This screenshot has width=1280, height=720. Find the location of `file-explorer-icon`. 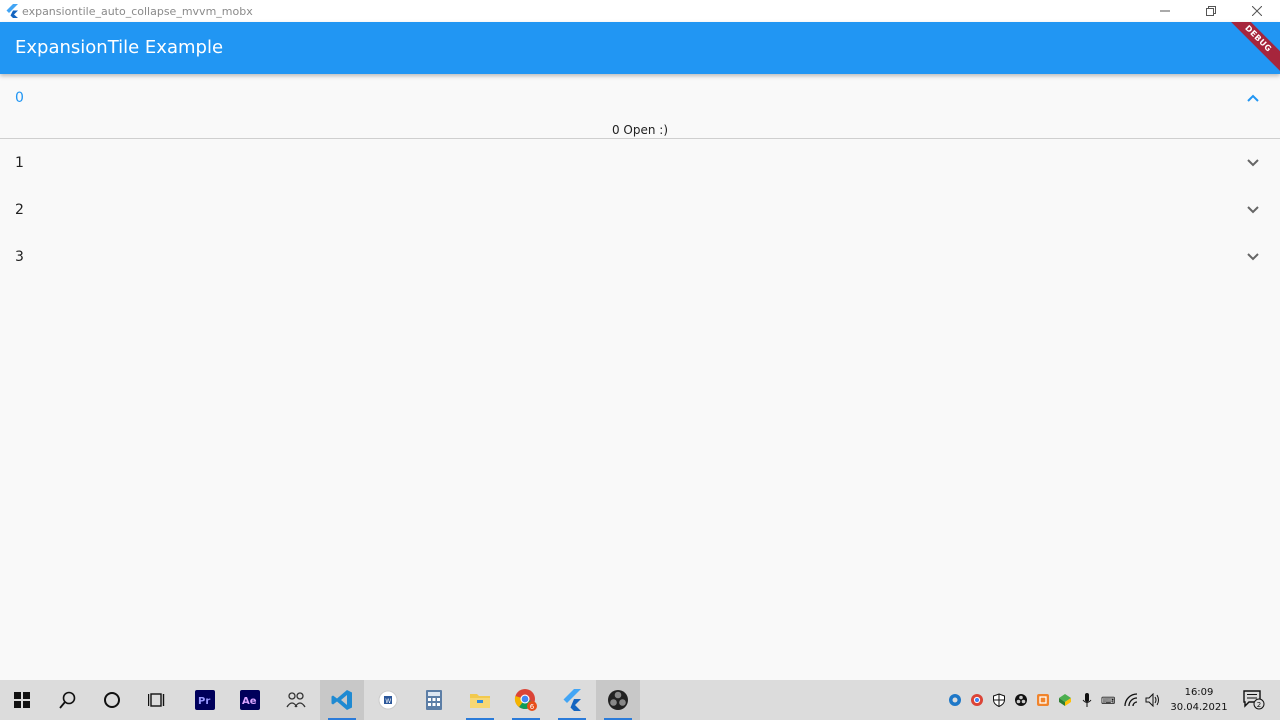

file-explorer-icon is located at coordinates (480, 701).